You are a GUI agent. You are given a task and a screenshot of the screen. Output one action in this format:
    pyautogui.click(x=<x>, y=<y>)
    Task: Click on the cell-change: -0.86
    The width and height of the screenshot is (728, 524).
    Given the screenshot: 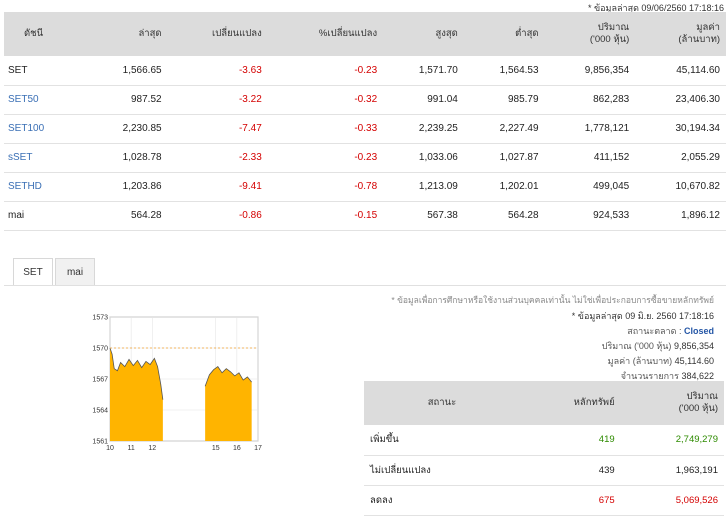 What is the action you would take?
    pyautogui.click(x=217, y=216)
    